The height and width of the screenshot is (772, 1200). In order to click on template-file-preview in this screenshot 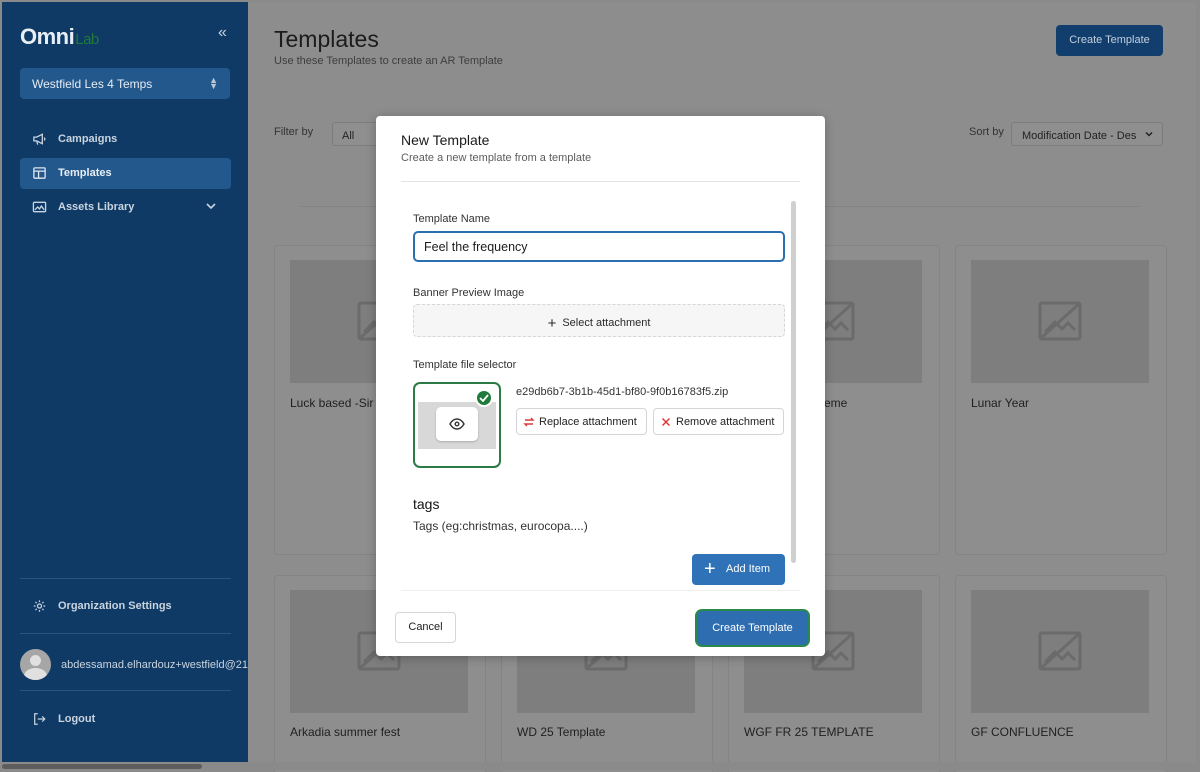, I will do `click(457, 425)`.